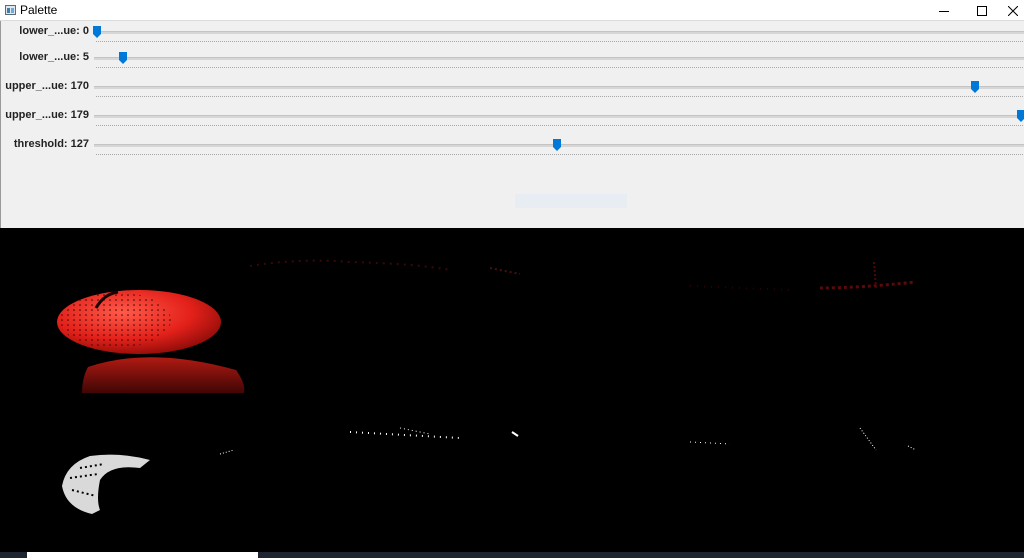 This screenshot has height=558, width=1024. I want to click on slider-upper-hue-1: upper_...ue: 170, so click(512, 93).